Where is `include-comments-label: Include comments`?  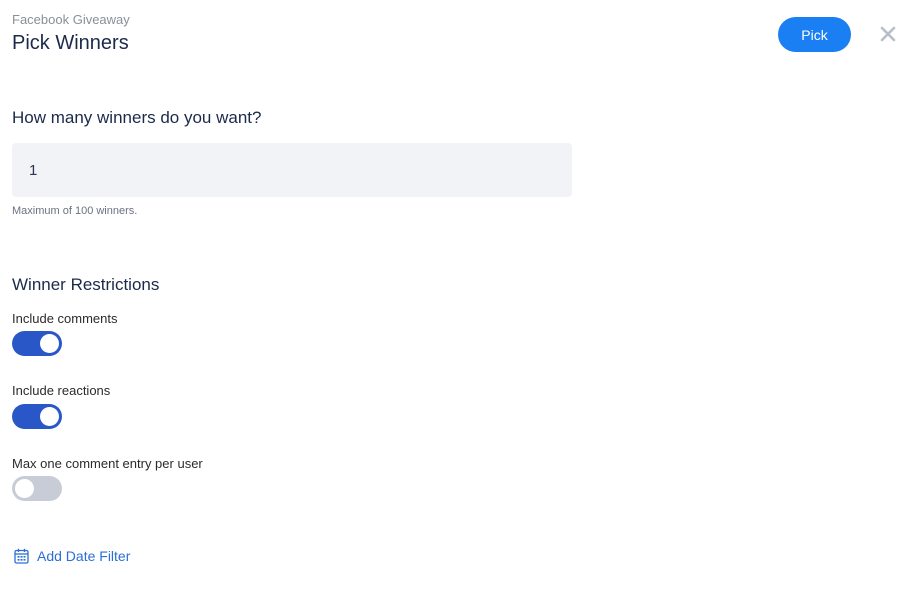 include-comments-label: Include comments is located at coordinates (65, 318).